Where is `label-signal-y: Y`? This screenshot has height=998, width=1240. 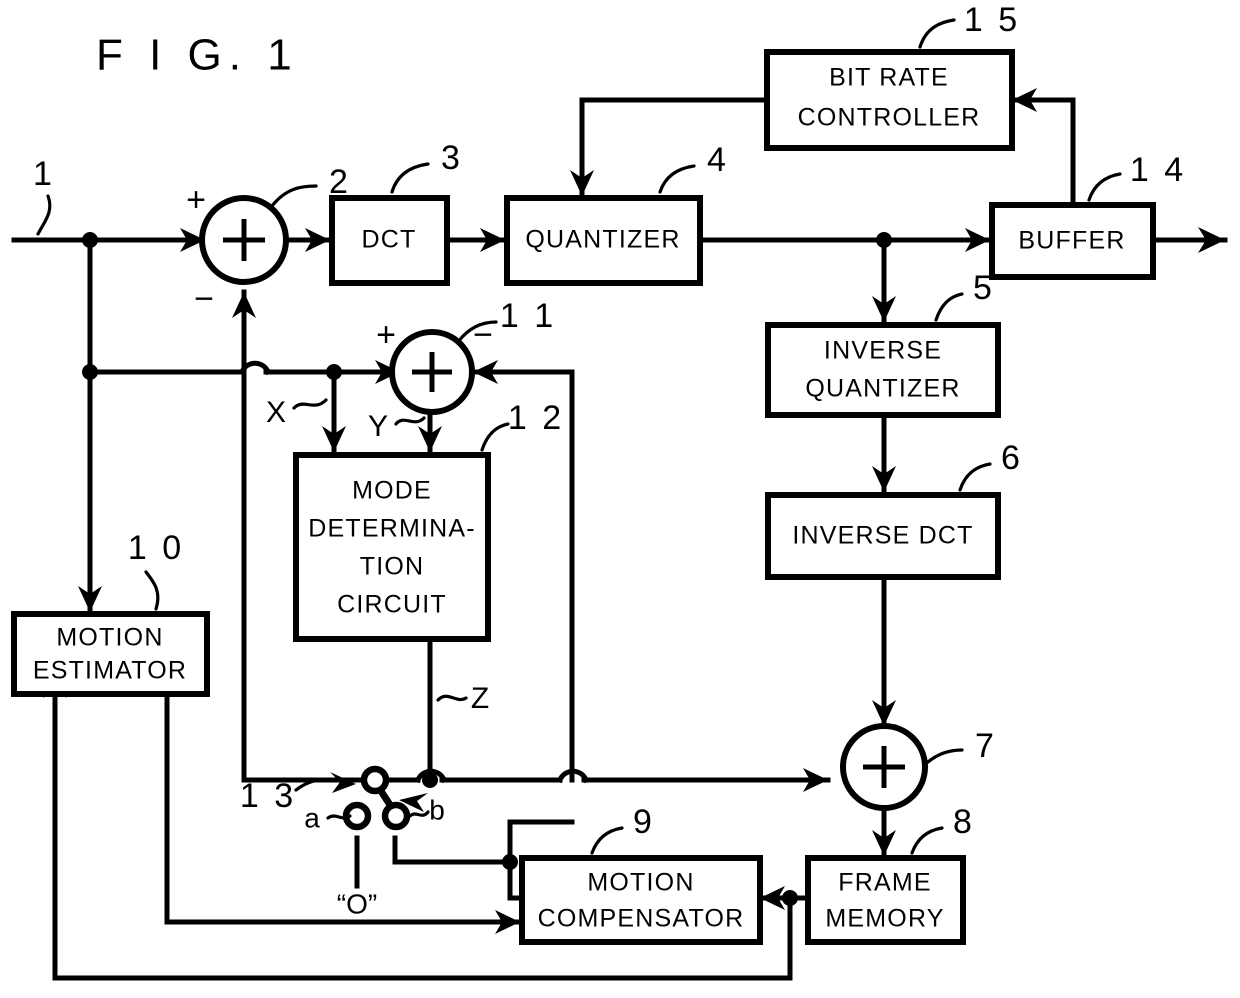 label-signal-y: Y is located at coordinates (378, 426).